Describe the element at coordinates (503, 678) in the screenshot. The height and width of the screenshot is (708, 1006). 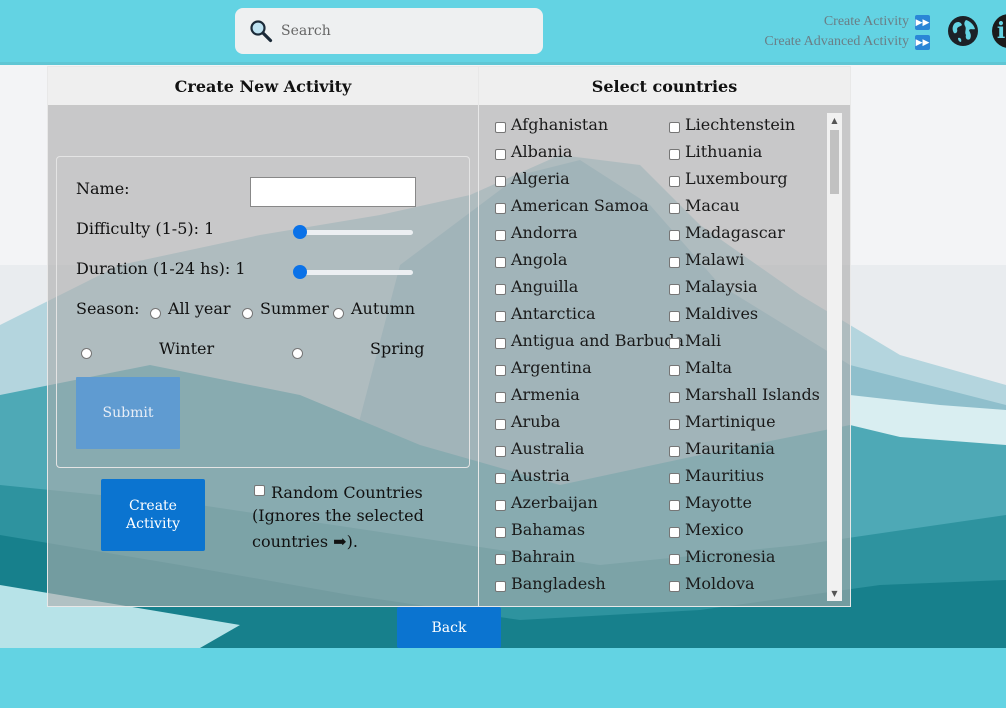
I see `footer-band` at that location.